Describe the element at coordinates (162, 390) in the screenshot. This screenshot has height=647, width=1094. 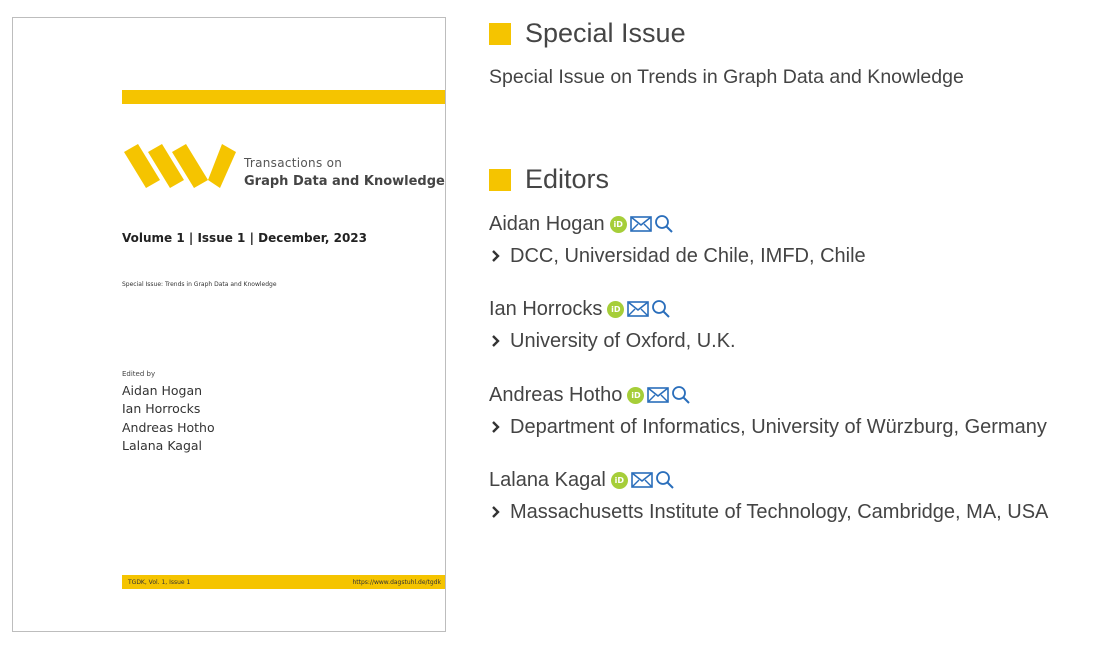
I see `cover-editor-name: Aidan Hogan` at that location.